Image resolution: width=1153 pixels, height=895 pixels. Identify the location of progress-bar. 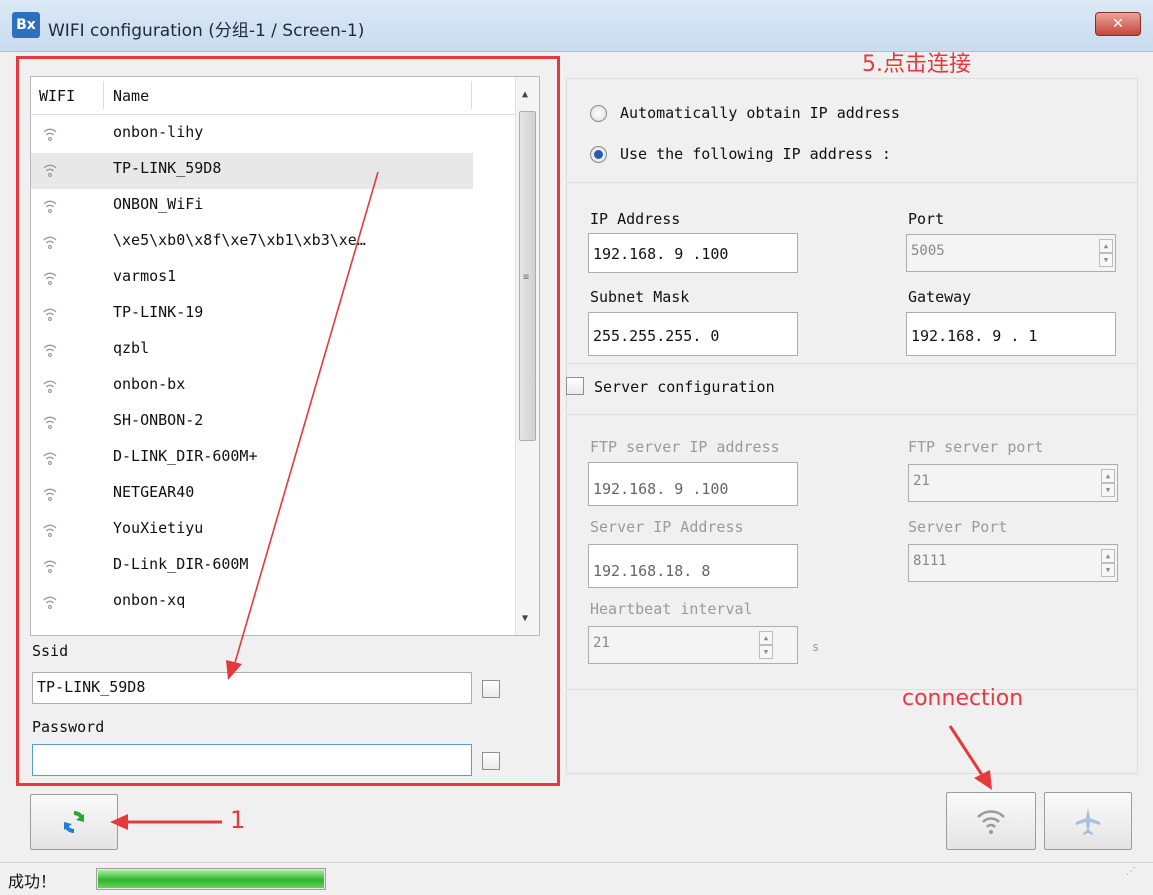
(211, 879).